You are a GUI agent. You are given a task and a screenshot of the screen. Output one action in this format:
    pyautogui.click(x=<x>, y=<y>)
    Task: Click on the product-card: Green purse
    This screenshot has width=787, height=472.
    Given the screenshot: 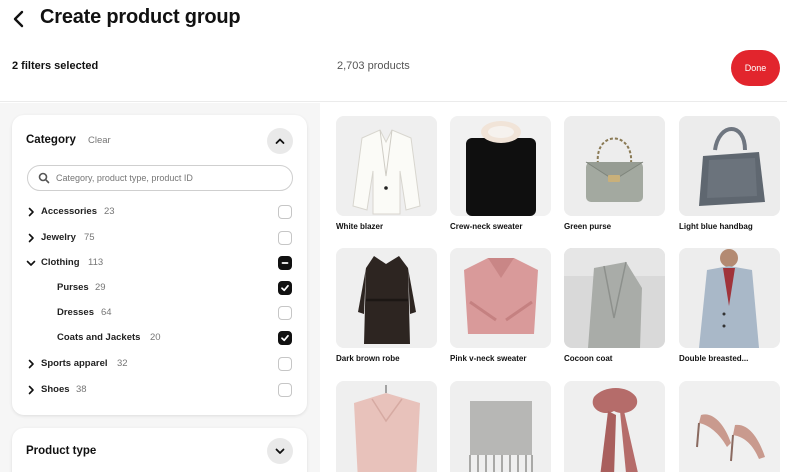 What is the action you would take?
    pyautogui.click(x=614, y=173)
    